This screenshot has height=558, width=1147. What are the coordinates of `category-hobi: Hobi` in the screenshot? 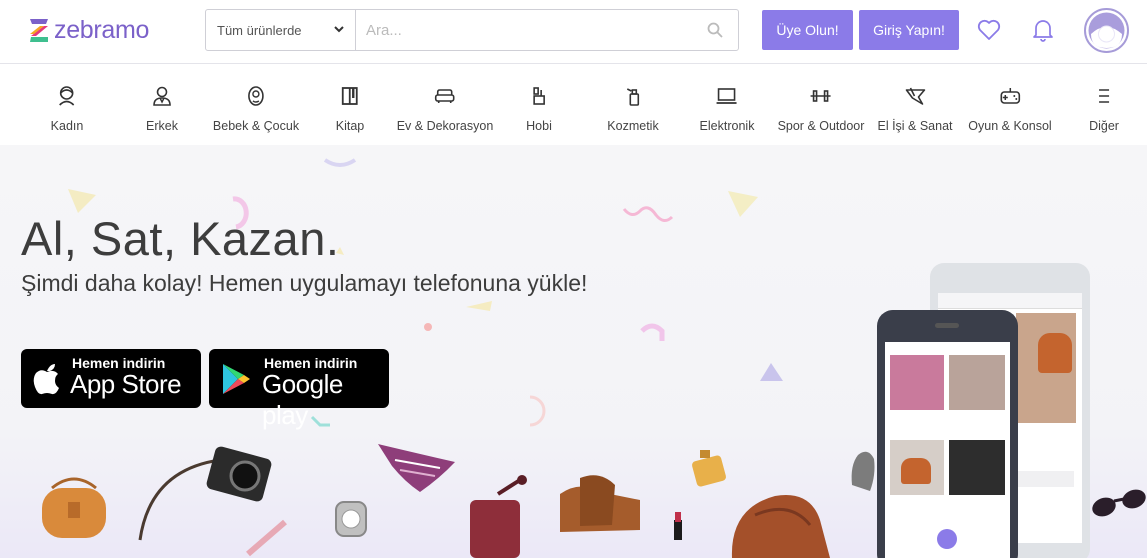 It's located at (539, 104).